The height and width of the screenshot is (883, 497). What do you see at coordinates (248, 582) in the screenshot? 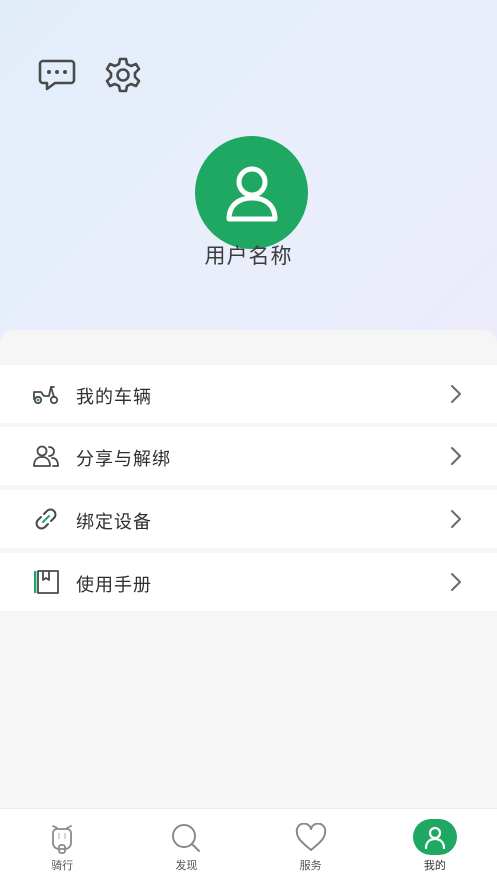
I see `menu-item-user-manual: 使用手册` at bounding box center [248, 582].